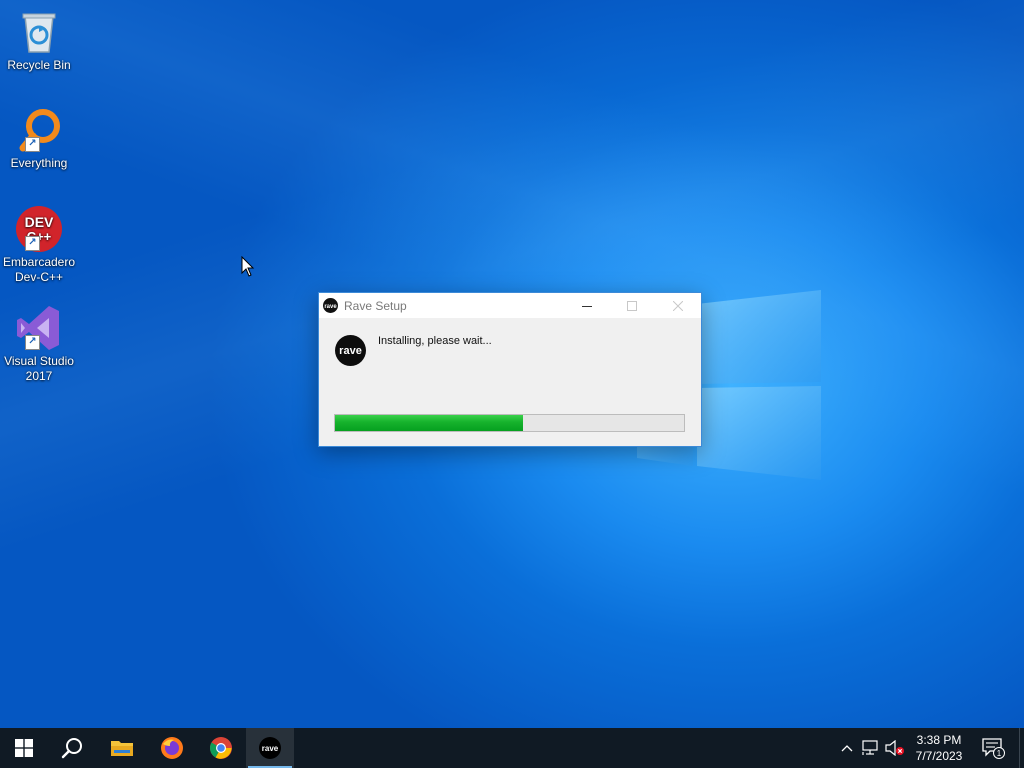  What do you see at coordinates (1021, 748) in the screenshot?
I see `show-desktop-button` at bounding box center [1021, 748].